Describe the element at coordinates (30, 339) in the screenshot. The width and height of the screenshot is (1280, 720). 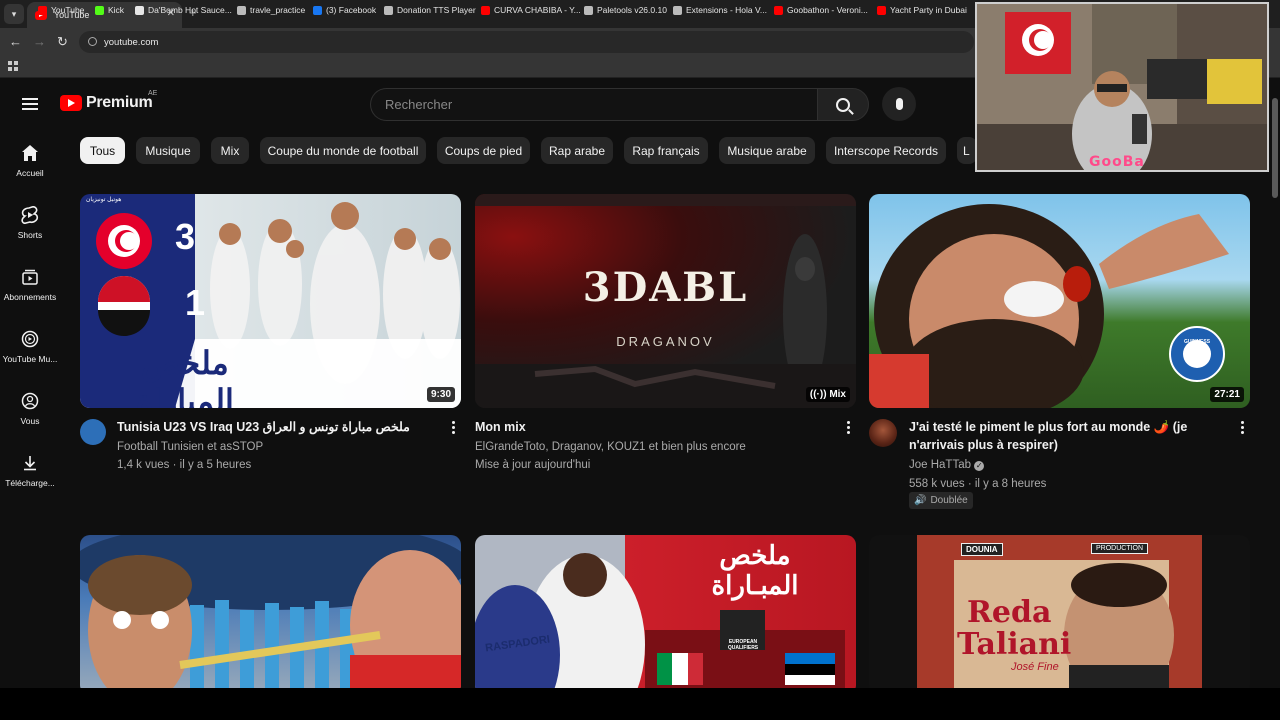
I see `youtube-music-icon` at that location.